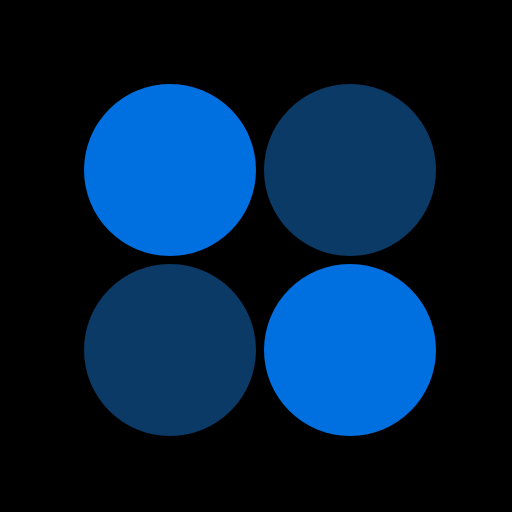 The width and height of the screenshot is (512, 512). What do you see at coordinates (350, 170) in the screenshot?
I see `circle-top-right-icon` at bounding box center [350, 170].